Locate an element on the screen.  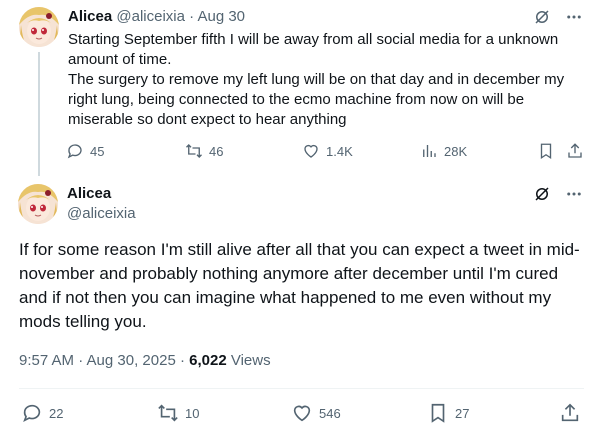
repost-button: 46 is located at coordinates (204, 151).